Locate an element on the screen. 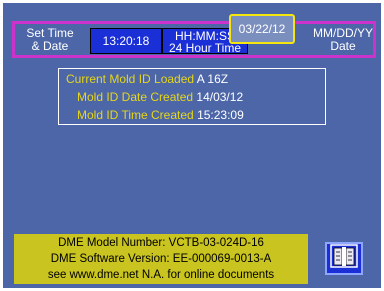 This screenshot has width=384, height=291. mold-date-label: Mold ID Date Created is located at coordinates (135, 97).